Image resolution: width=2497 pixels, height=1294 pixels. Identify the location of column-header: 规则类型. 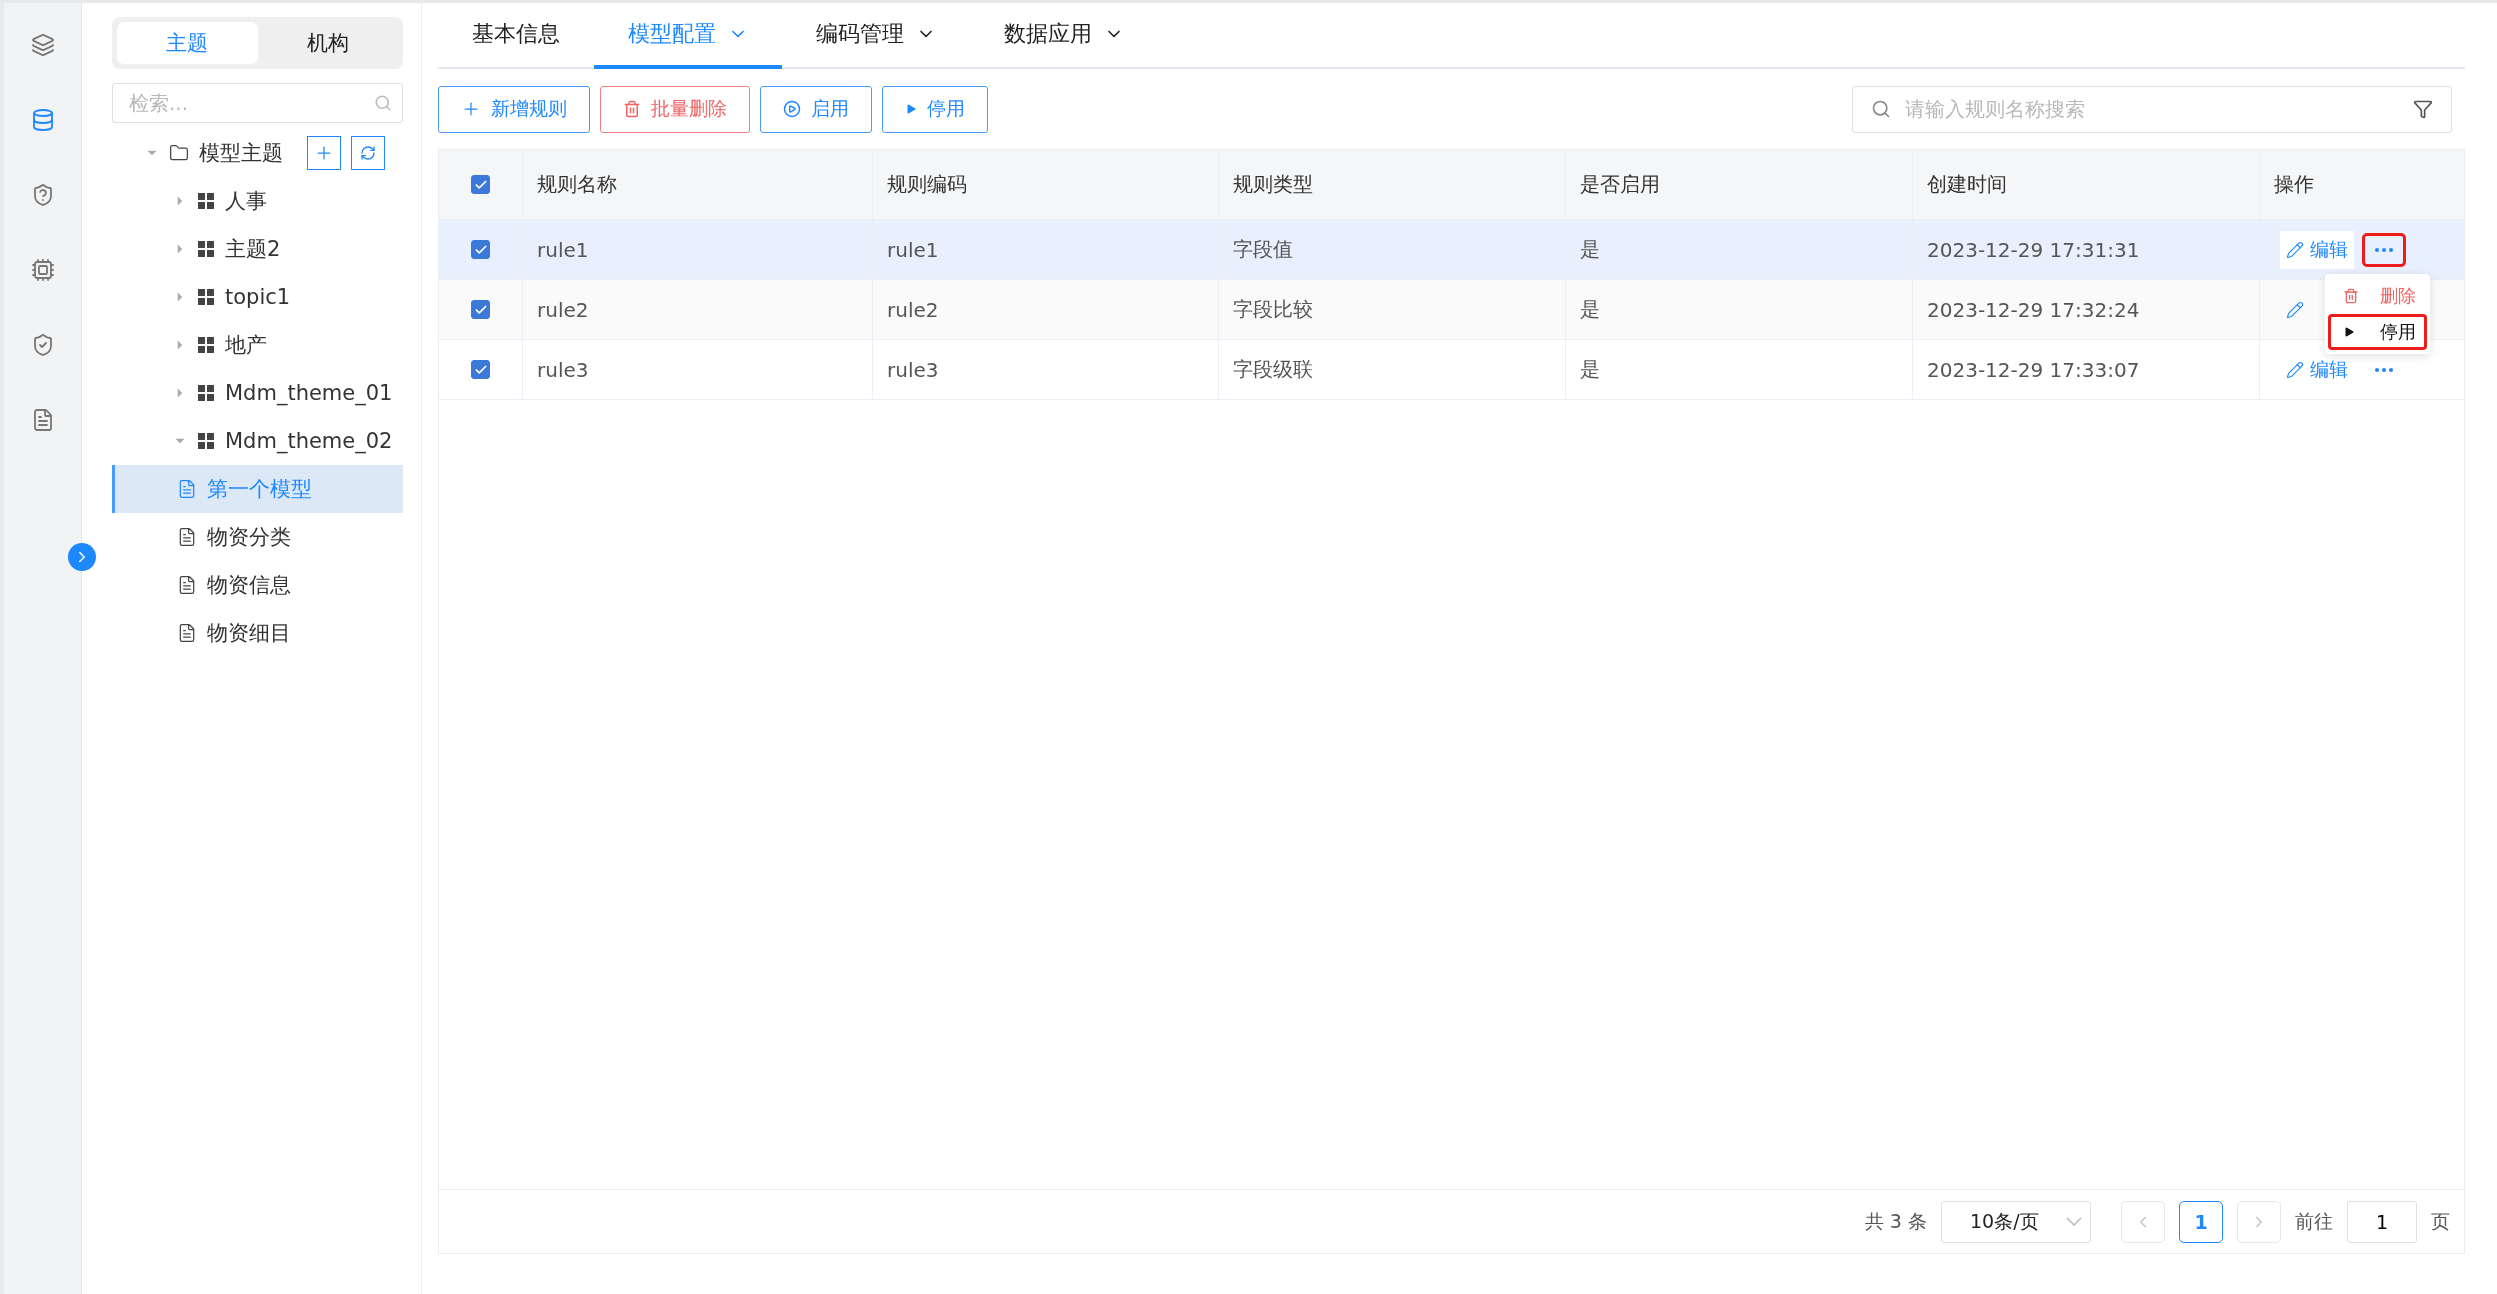
(1273, 184).